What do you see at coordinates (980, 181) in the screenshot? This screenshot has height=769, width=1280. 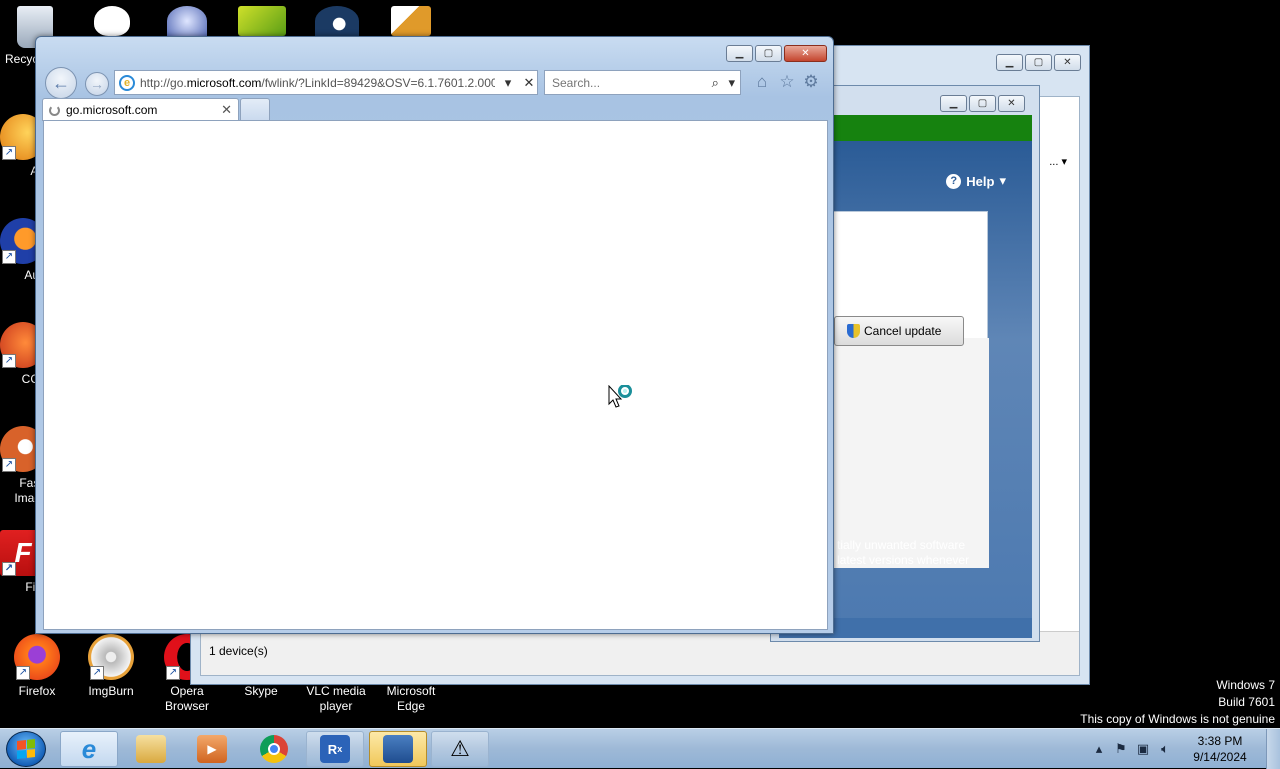 I see `help-label: Help` at bounding box center [980, 181].